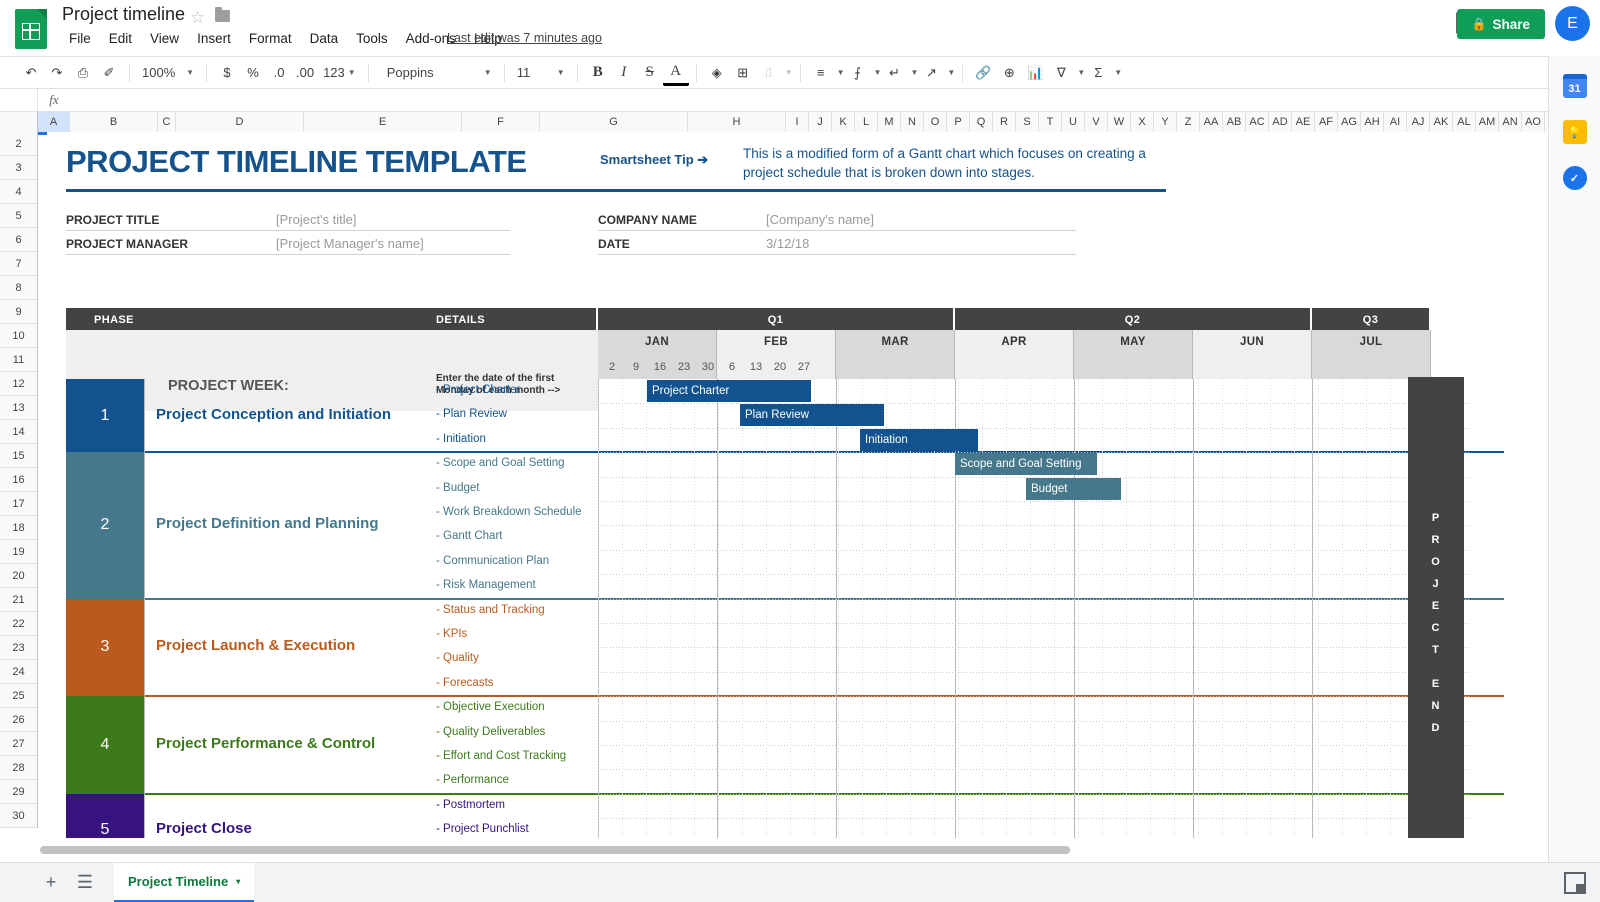  Describe the element at coordinates (797, 122) in the screenshot. I see `column-header-i: I` at that location.